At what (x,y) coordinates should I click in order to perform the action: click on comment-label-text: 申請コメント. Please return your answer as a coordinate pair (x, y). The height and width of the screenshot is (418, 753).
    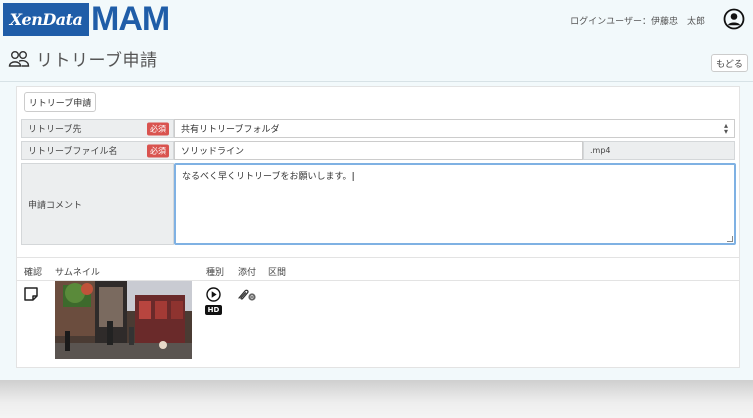
    Looking at the image, I should click on (55, 205).